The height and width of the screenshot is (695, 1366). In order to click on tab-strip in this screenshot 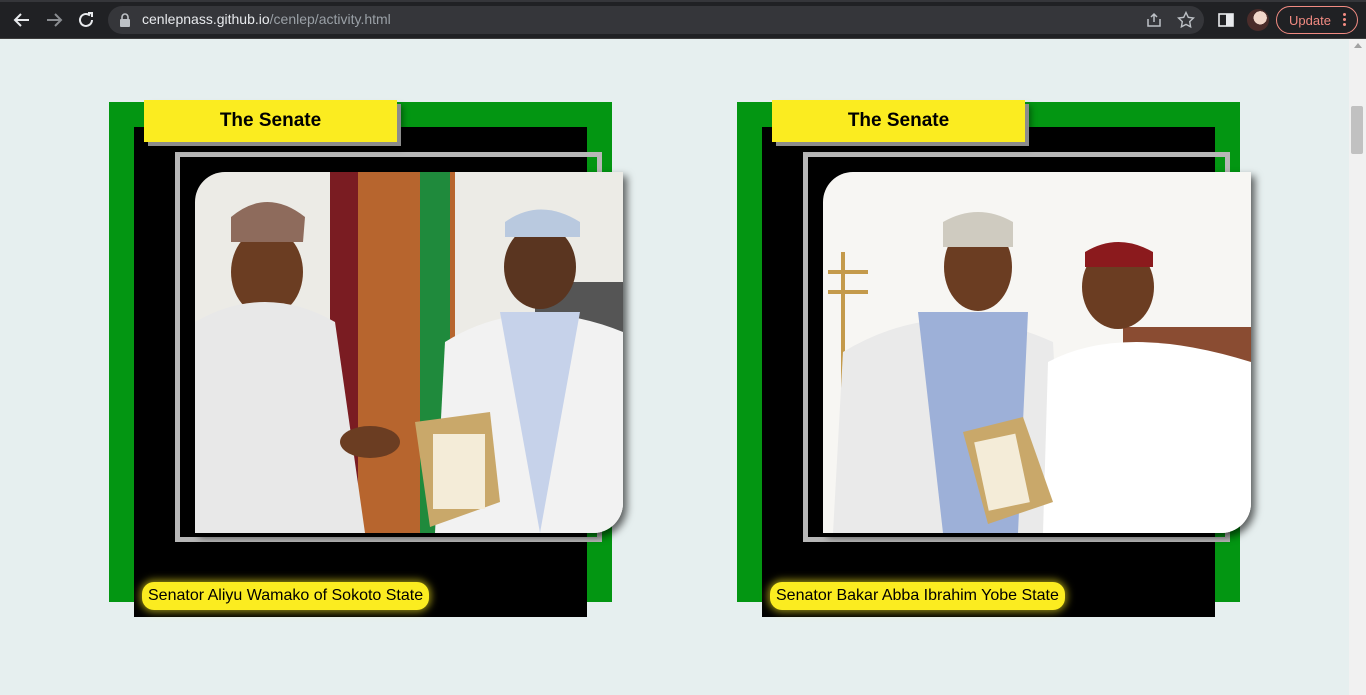, I will do `click(683, 1)`.